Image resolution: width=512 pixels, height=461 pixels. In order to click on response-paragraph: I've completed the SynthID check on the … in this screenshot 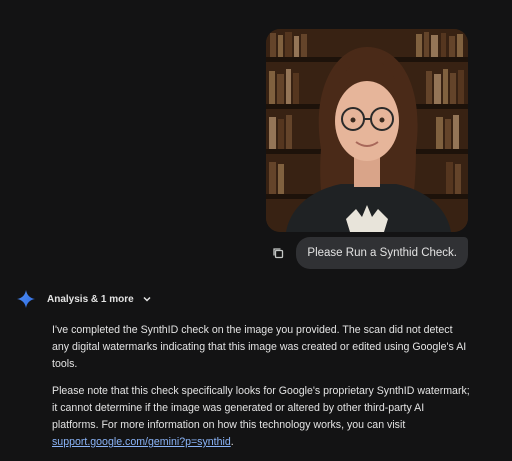, I will do `click(259, 347)`.